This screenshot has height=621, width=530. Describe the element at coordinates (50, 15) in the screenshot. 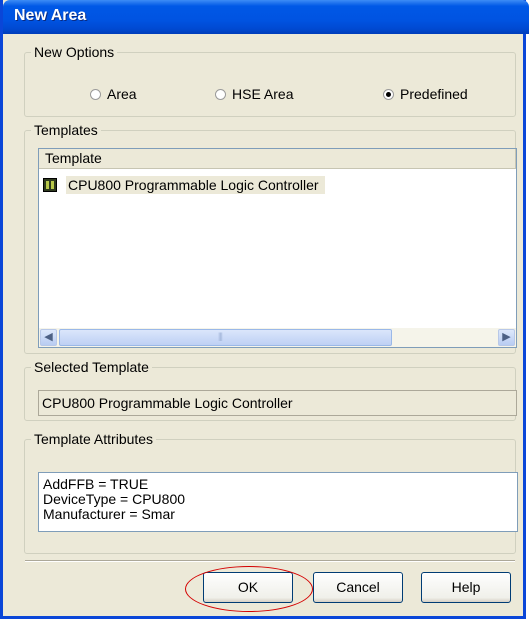

I see `window-title: New Area` at that location.